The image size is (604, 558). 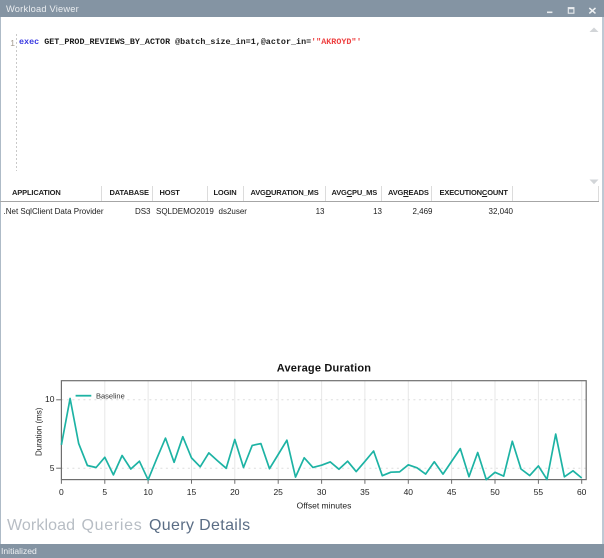 What do you see at coordinates (322, 492) in the screenshot?
I see `svg-text: 30` at bounding box center [322, 492].